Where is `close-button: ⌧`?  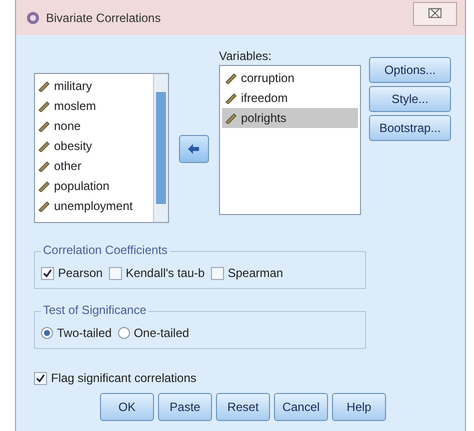 close-button: ⌧ is located at coordinates (435, 14).